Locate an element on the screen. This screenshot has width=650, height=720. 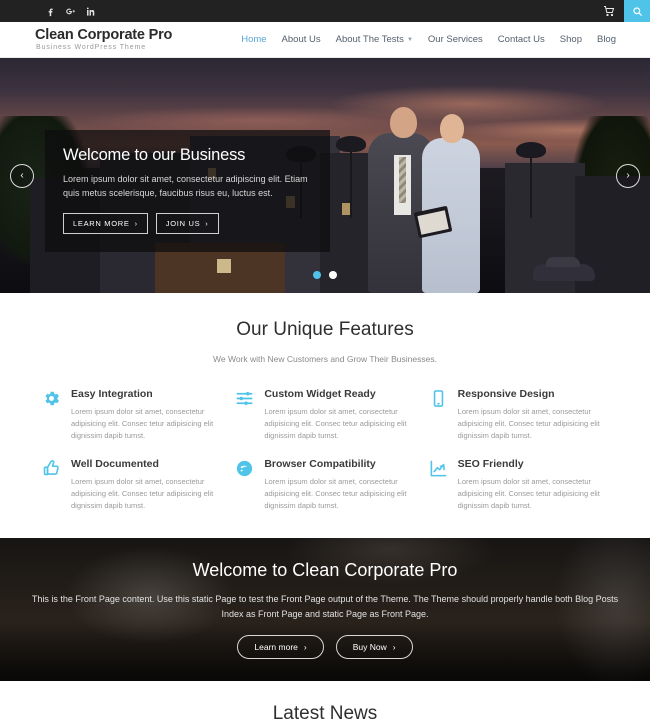
latest-news-section: Latest News is located at coordinates (325, 700).